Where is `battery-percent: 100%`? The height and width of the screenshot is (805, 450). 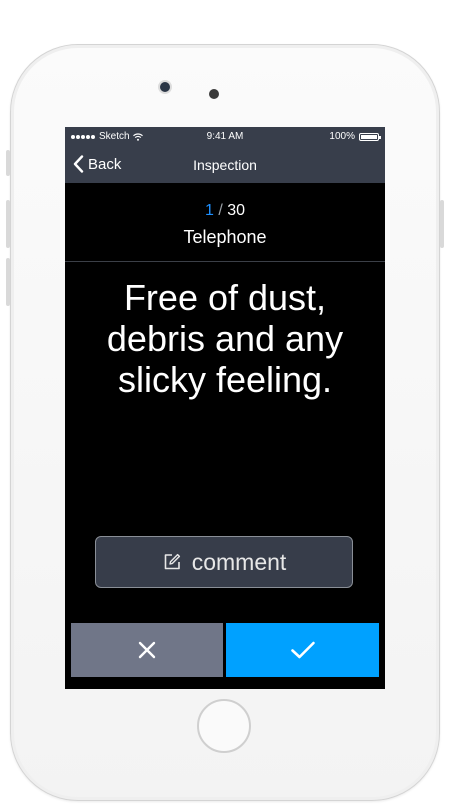
battery-percent: 100% is located at coordinates (342, 136).